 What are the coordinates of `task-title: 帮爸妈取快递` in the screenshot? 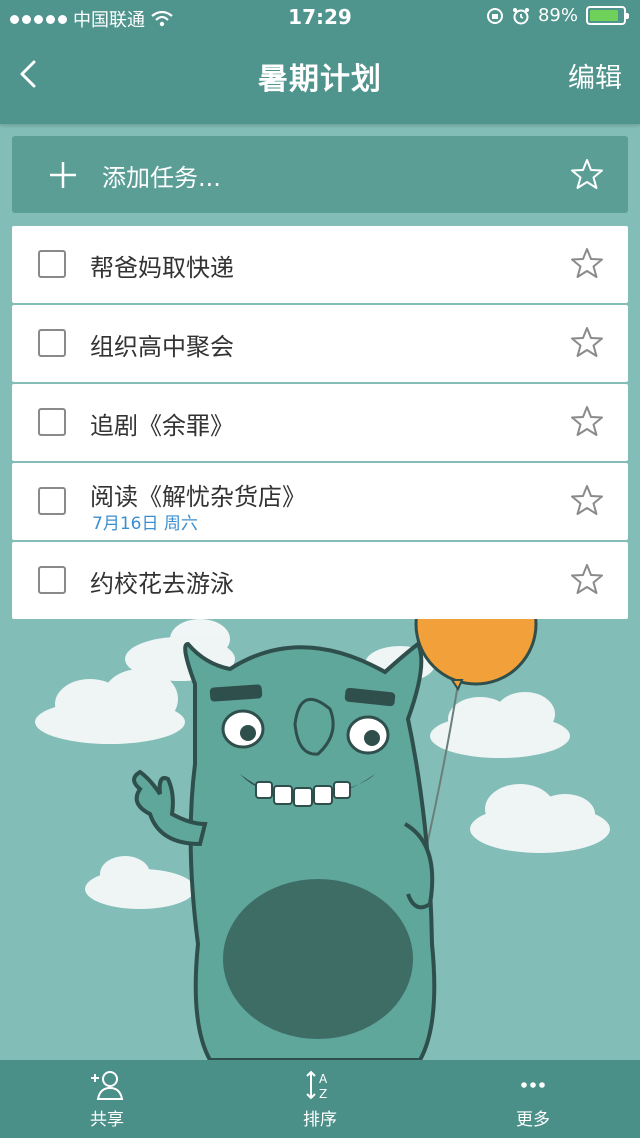 It's located at (162, 268).